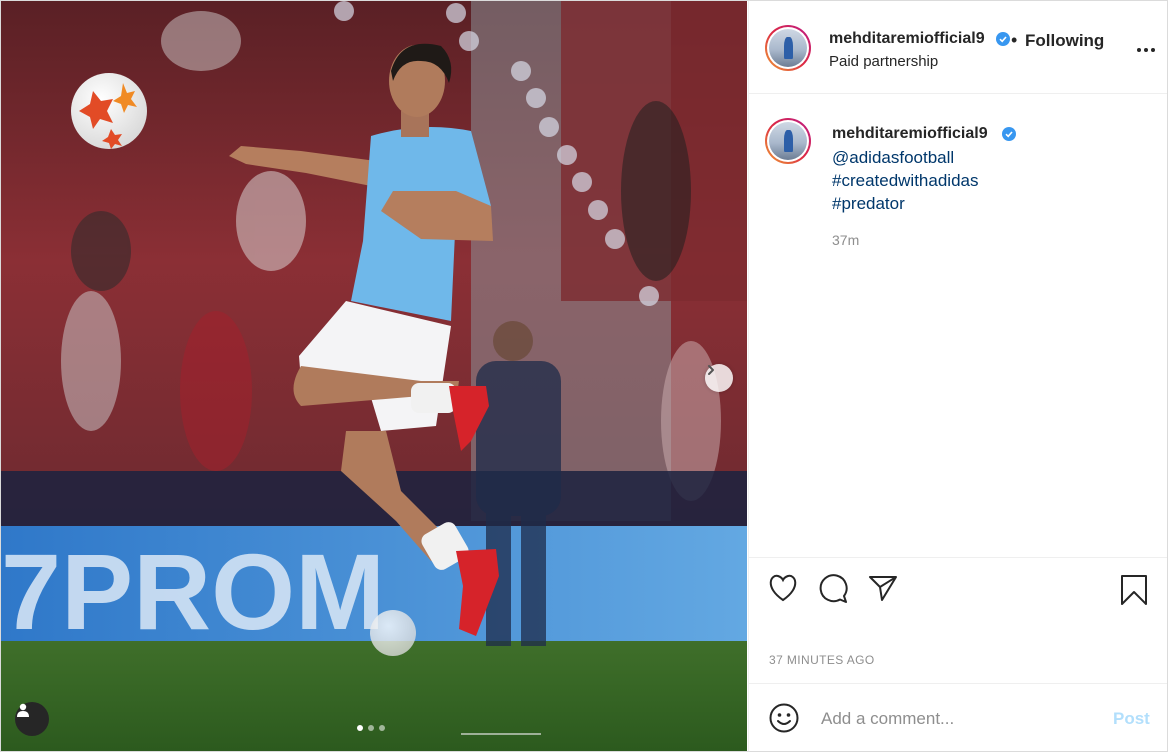 This screenshot has height=752, width=1168. What do you see at coordinates (719, 378) in the screenshot?
I see `next-slide-button` at bounding box center [719, 378].